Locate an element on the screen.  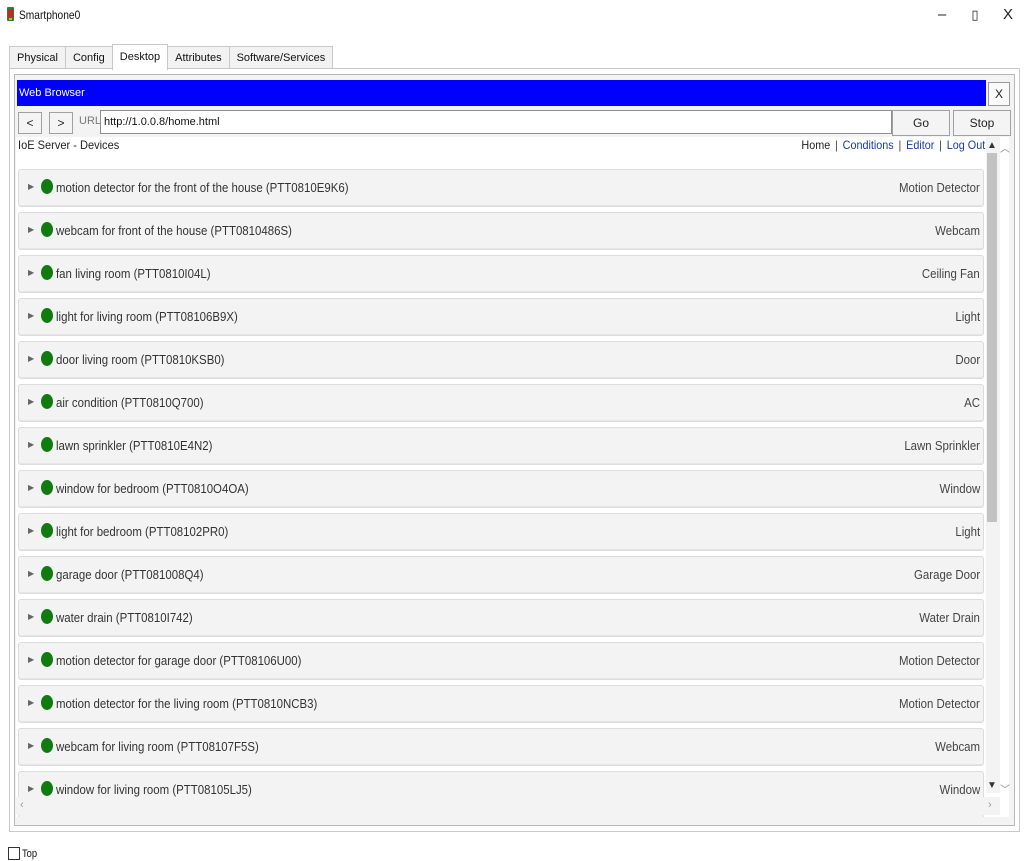
device-row: ▶ air condition (PTT0810Q700) AC is located at coordinates (501, 403).